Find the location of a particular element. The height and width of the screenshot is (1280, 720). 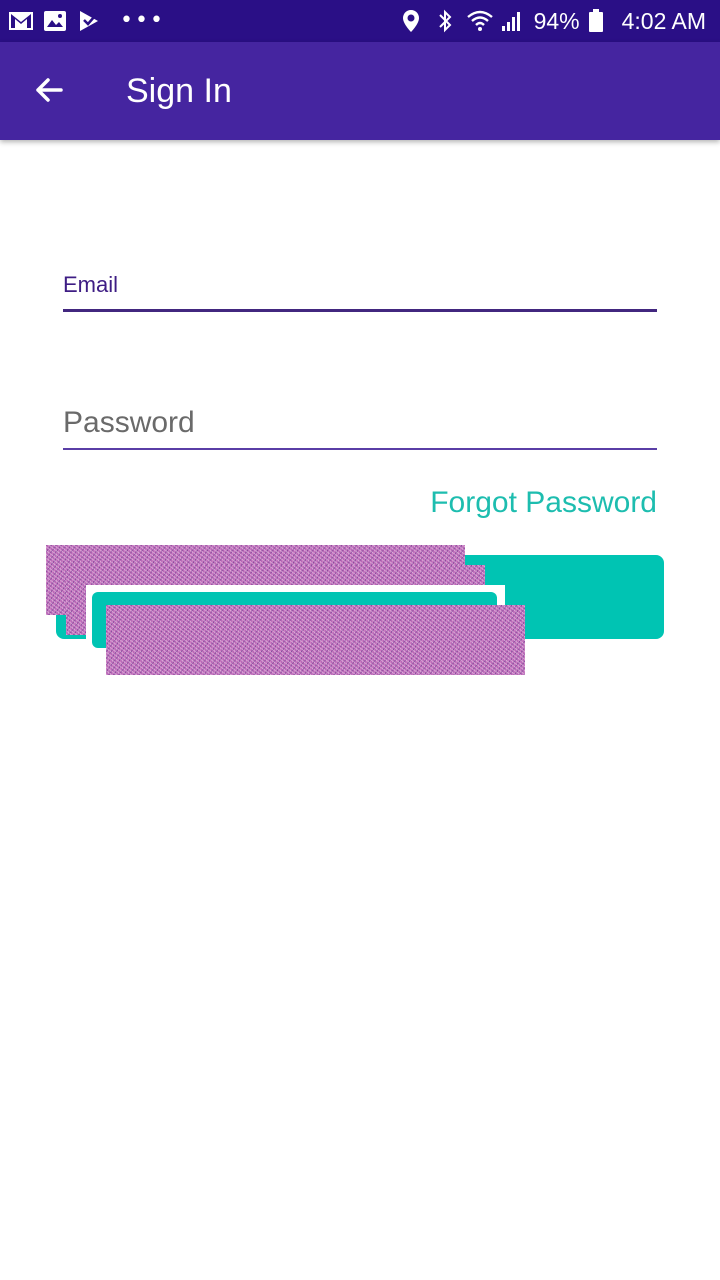

arrow-left-icon is located at coordinates (49, 92).